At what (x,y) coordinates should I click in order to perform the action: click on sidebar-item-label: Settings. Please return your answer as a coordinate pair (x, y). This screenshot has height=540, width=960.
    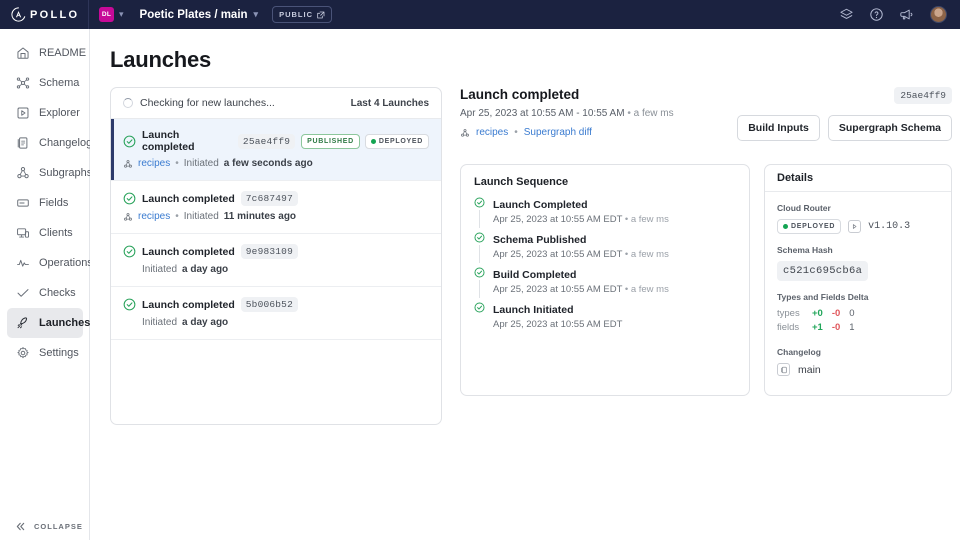
    Looking at the image, I should click on (59, 353).